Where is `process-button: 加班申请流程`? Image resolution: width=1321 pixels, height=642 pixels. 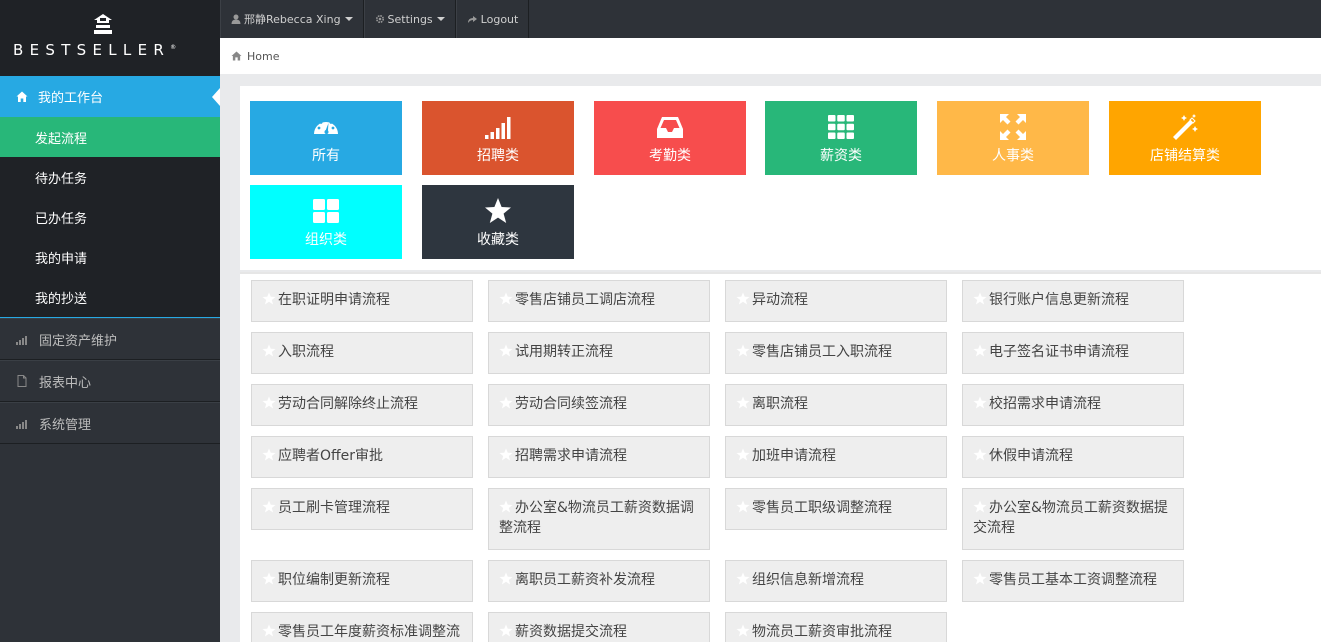
process-button: 加班申请流程 is located at coordinates (836, 457).